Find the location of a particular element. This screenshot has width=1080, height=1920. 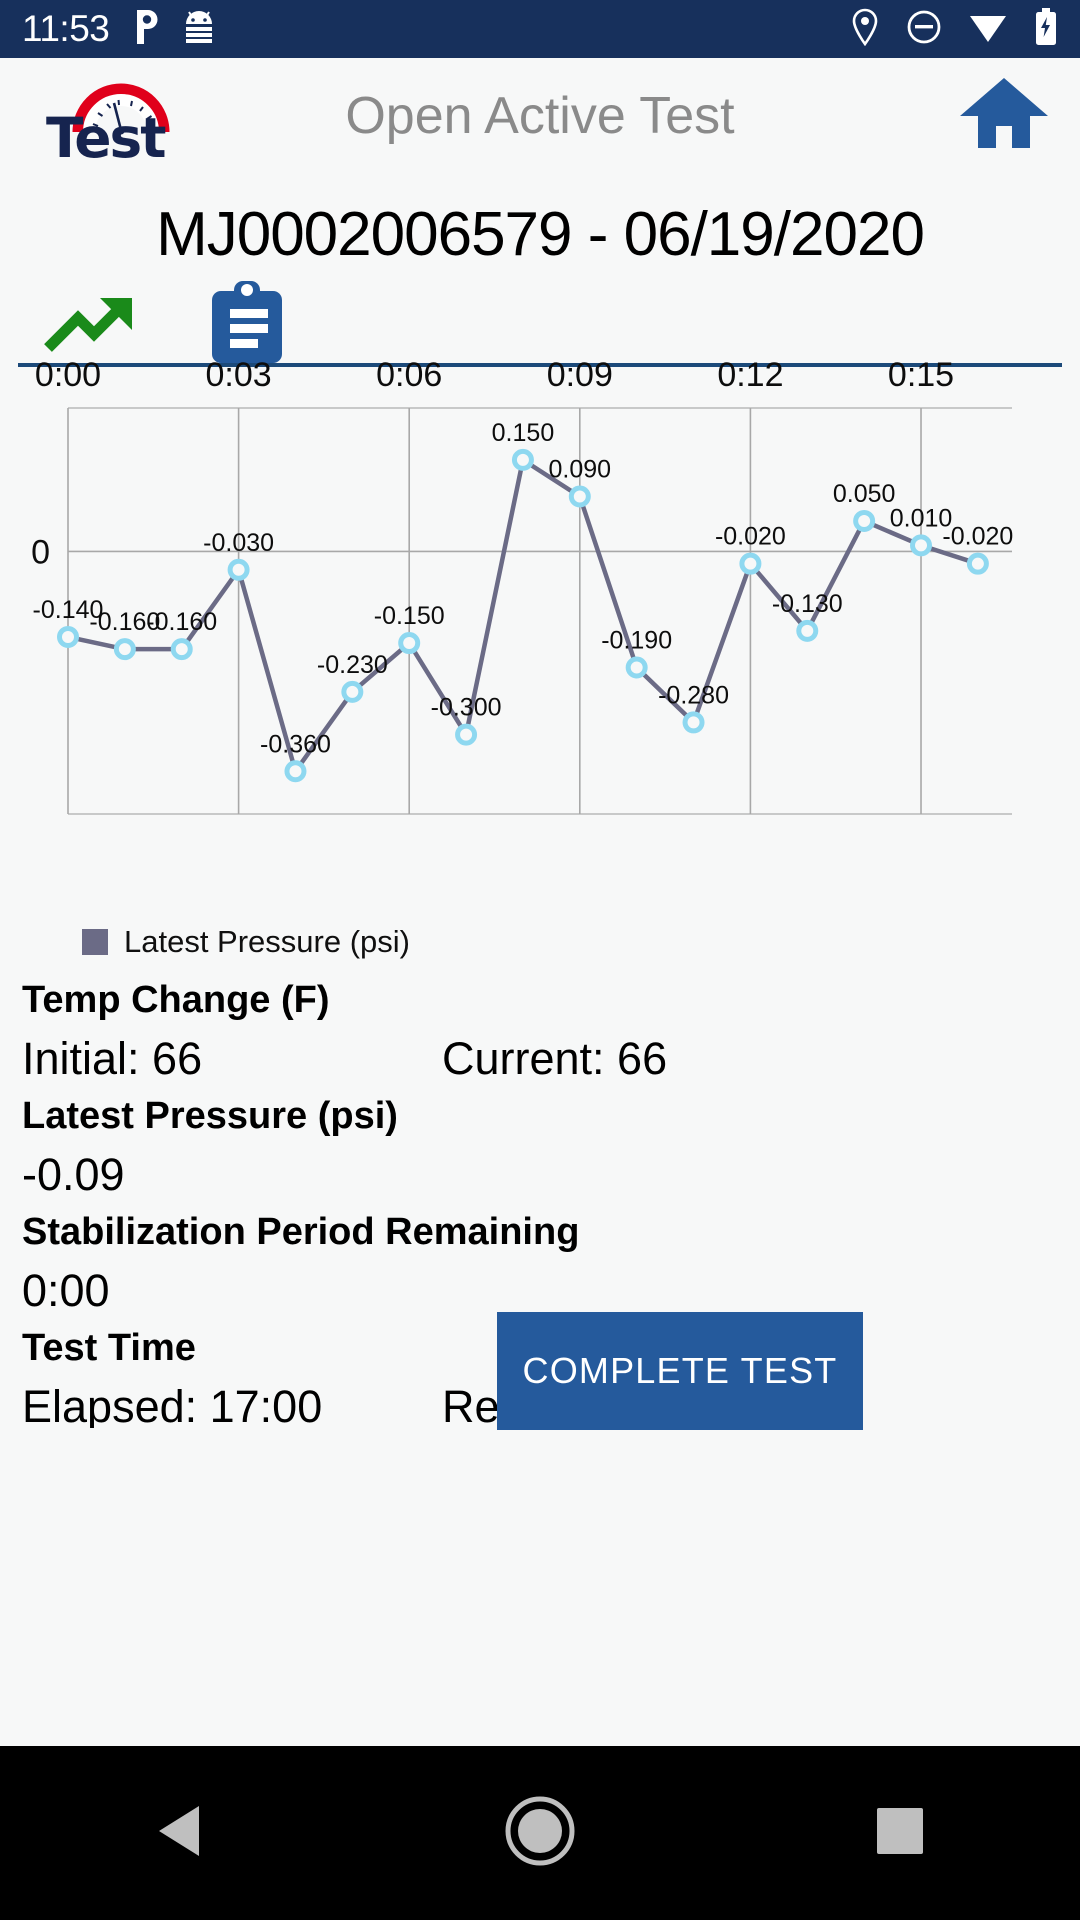

svg-text: -0.030 is located at coordinates (238, 543).